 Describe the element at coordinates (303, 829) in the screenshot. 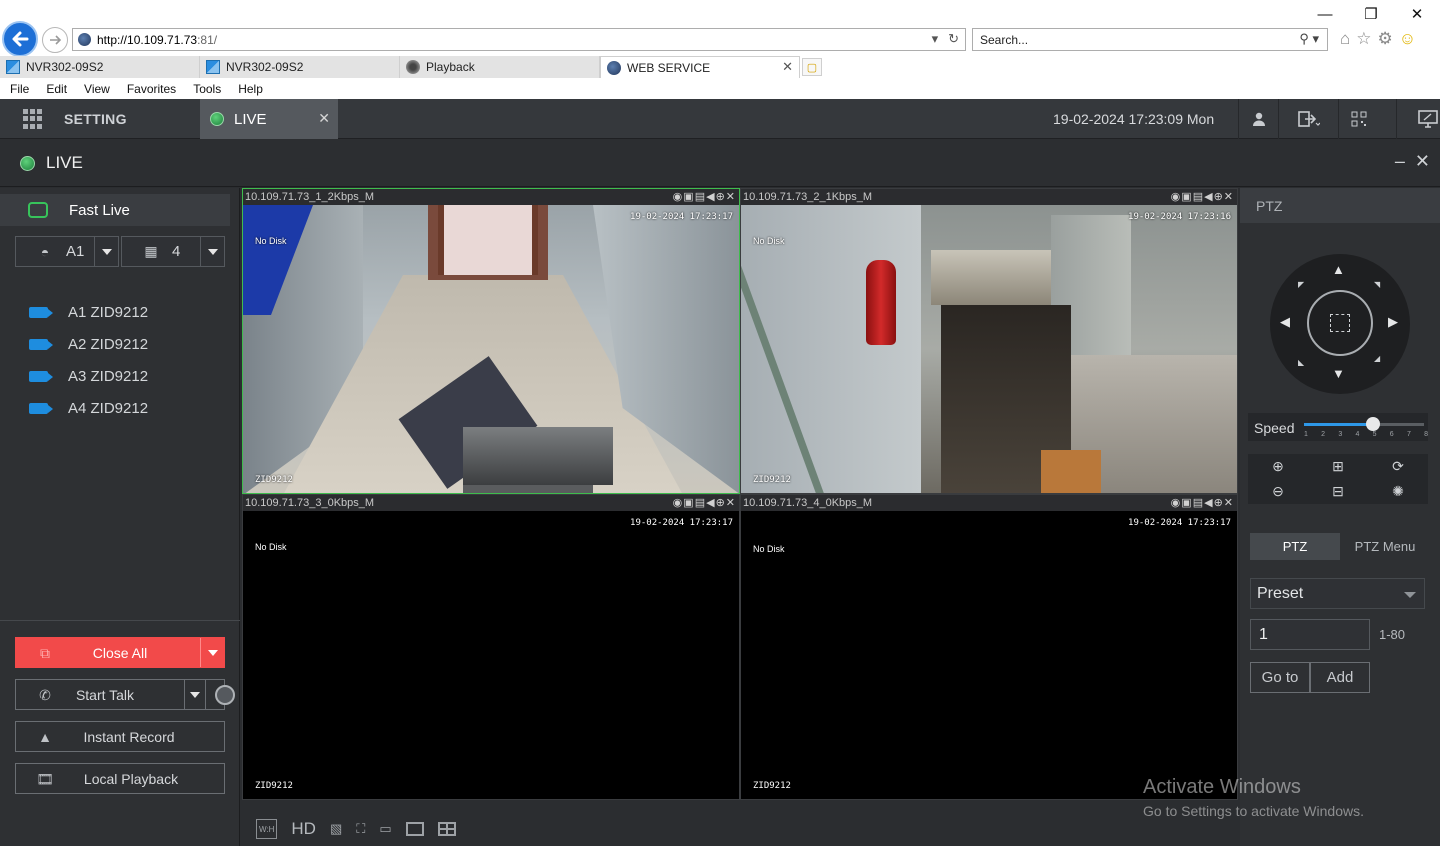

I see `hd-button: HD` at that location.